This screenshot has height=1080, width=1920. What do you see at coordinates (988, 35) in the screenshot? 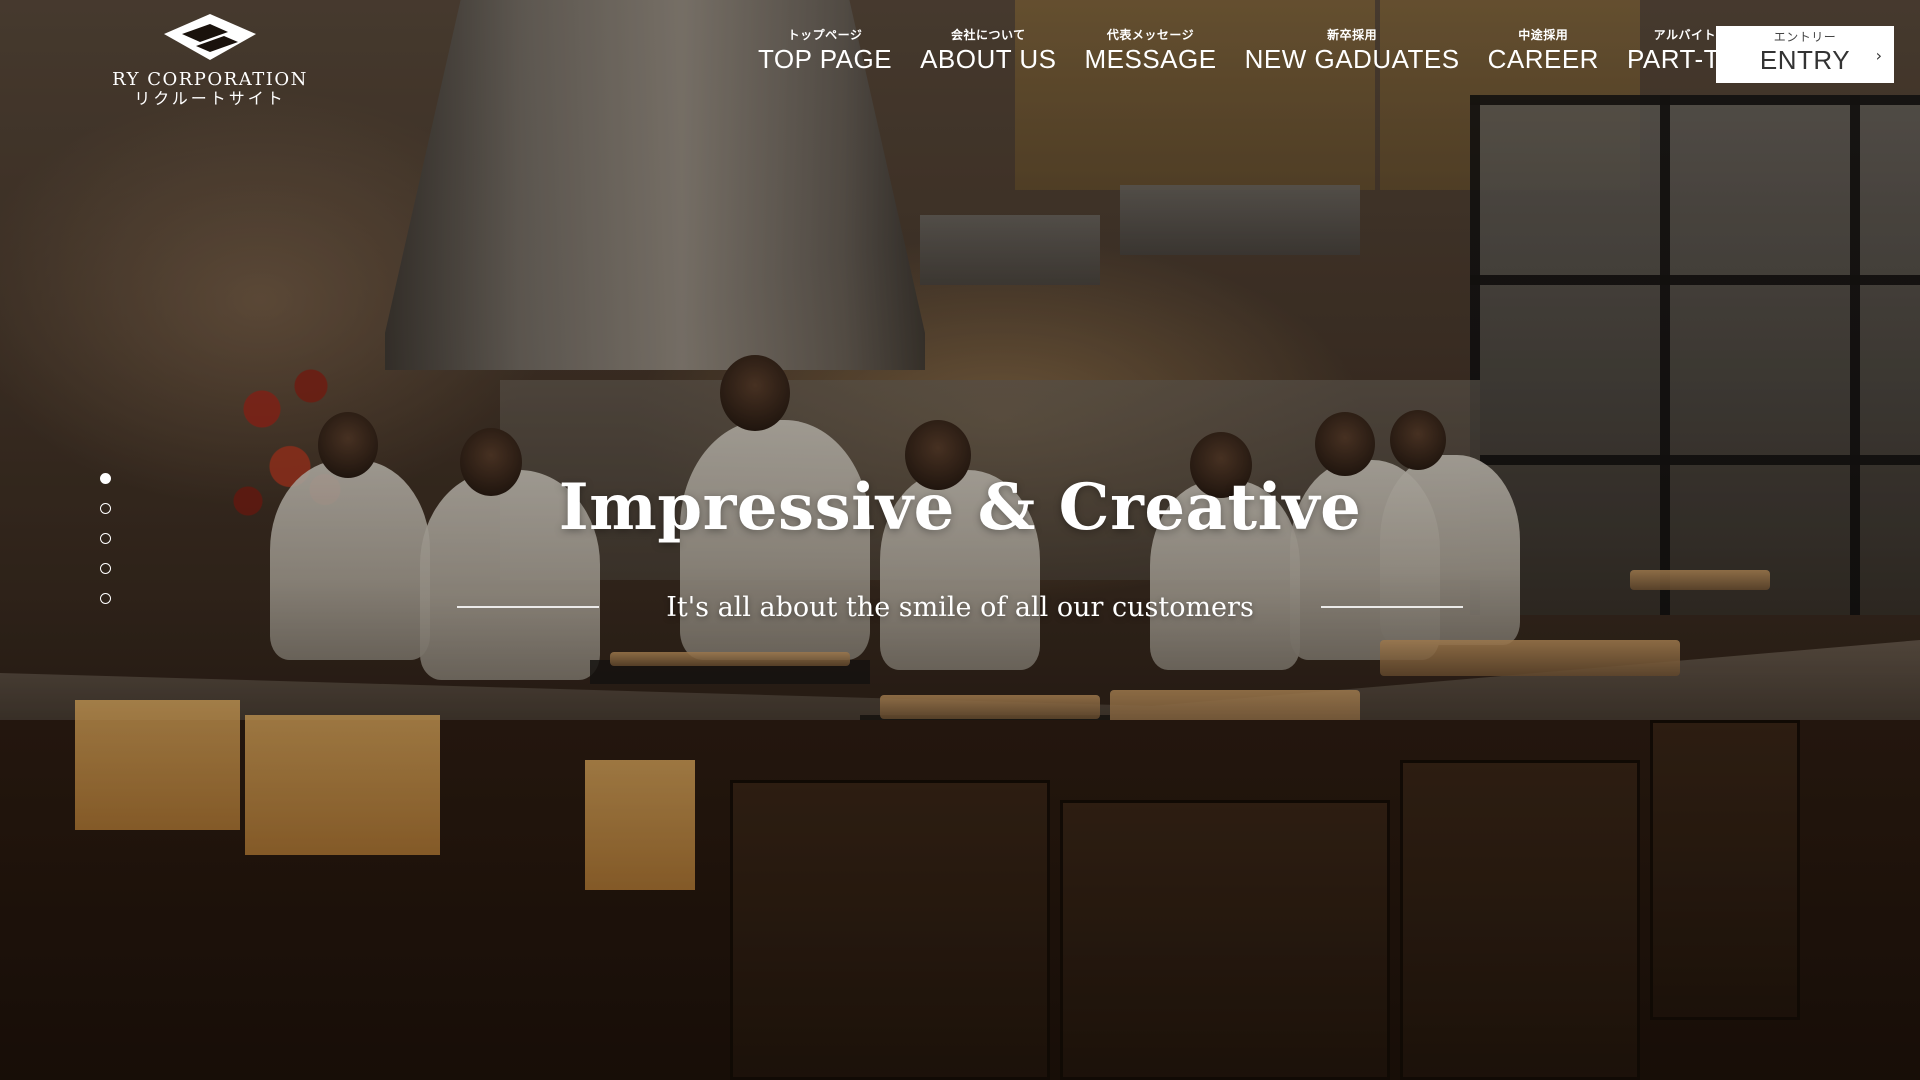
I see `nav-item-jp-label: 会社について` at bounding box center [988, 35].